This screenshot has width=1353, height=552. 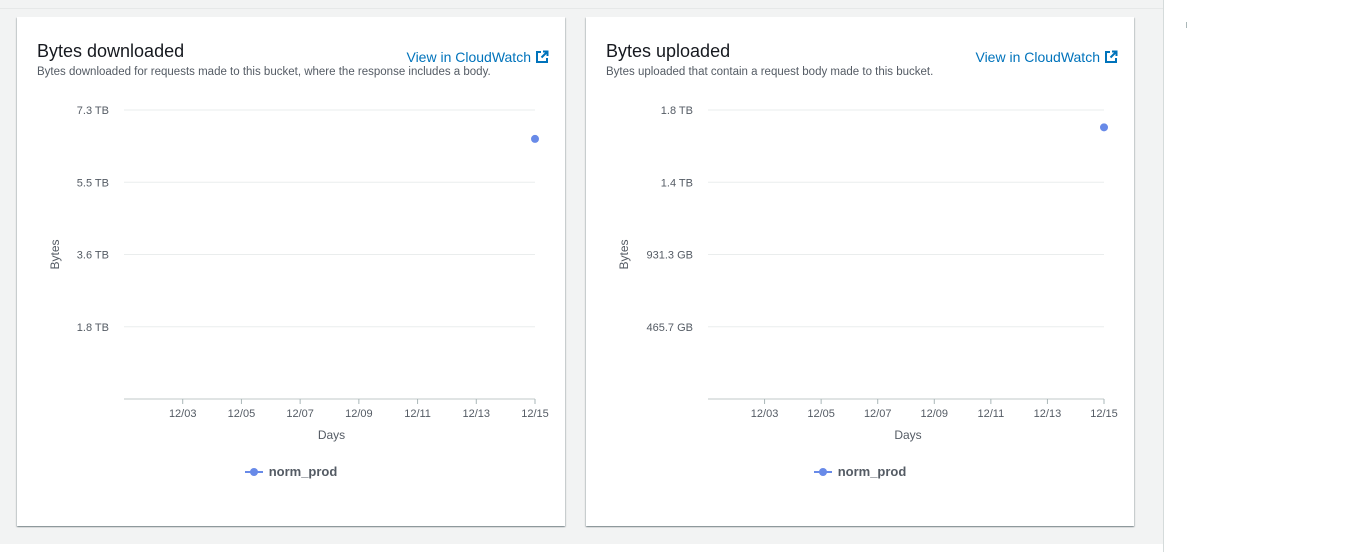 I want to click on y-tick-label: 5.5 TB, so click(x=93, y=183).